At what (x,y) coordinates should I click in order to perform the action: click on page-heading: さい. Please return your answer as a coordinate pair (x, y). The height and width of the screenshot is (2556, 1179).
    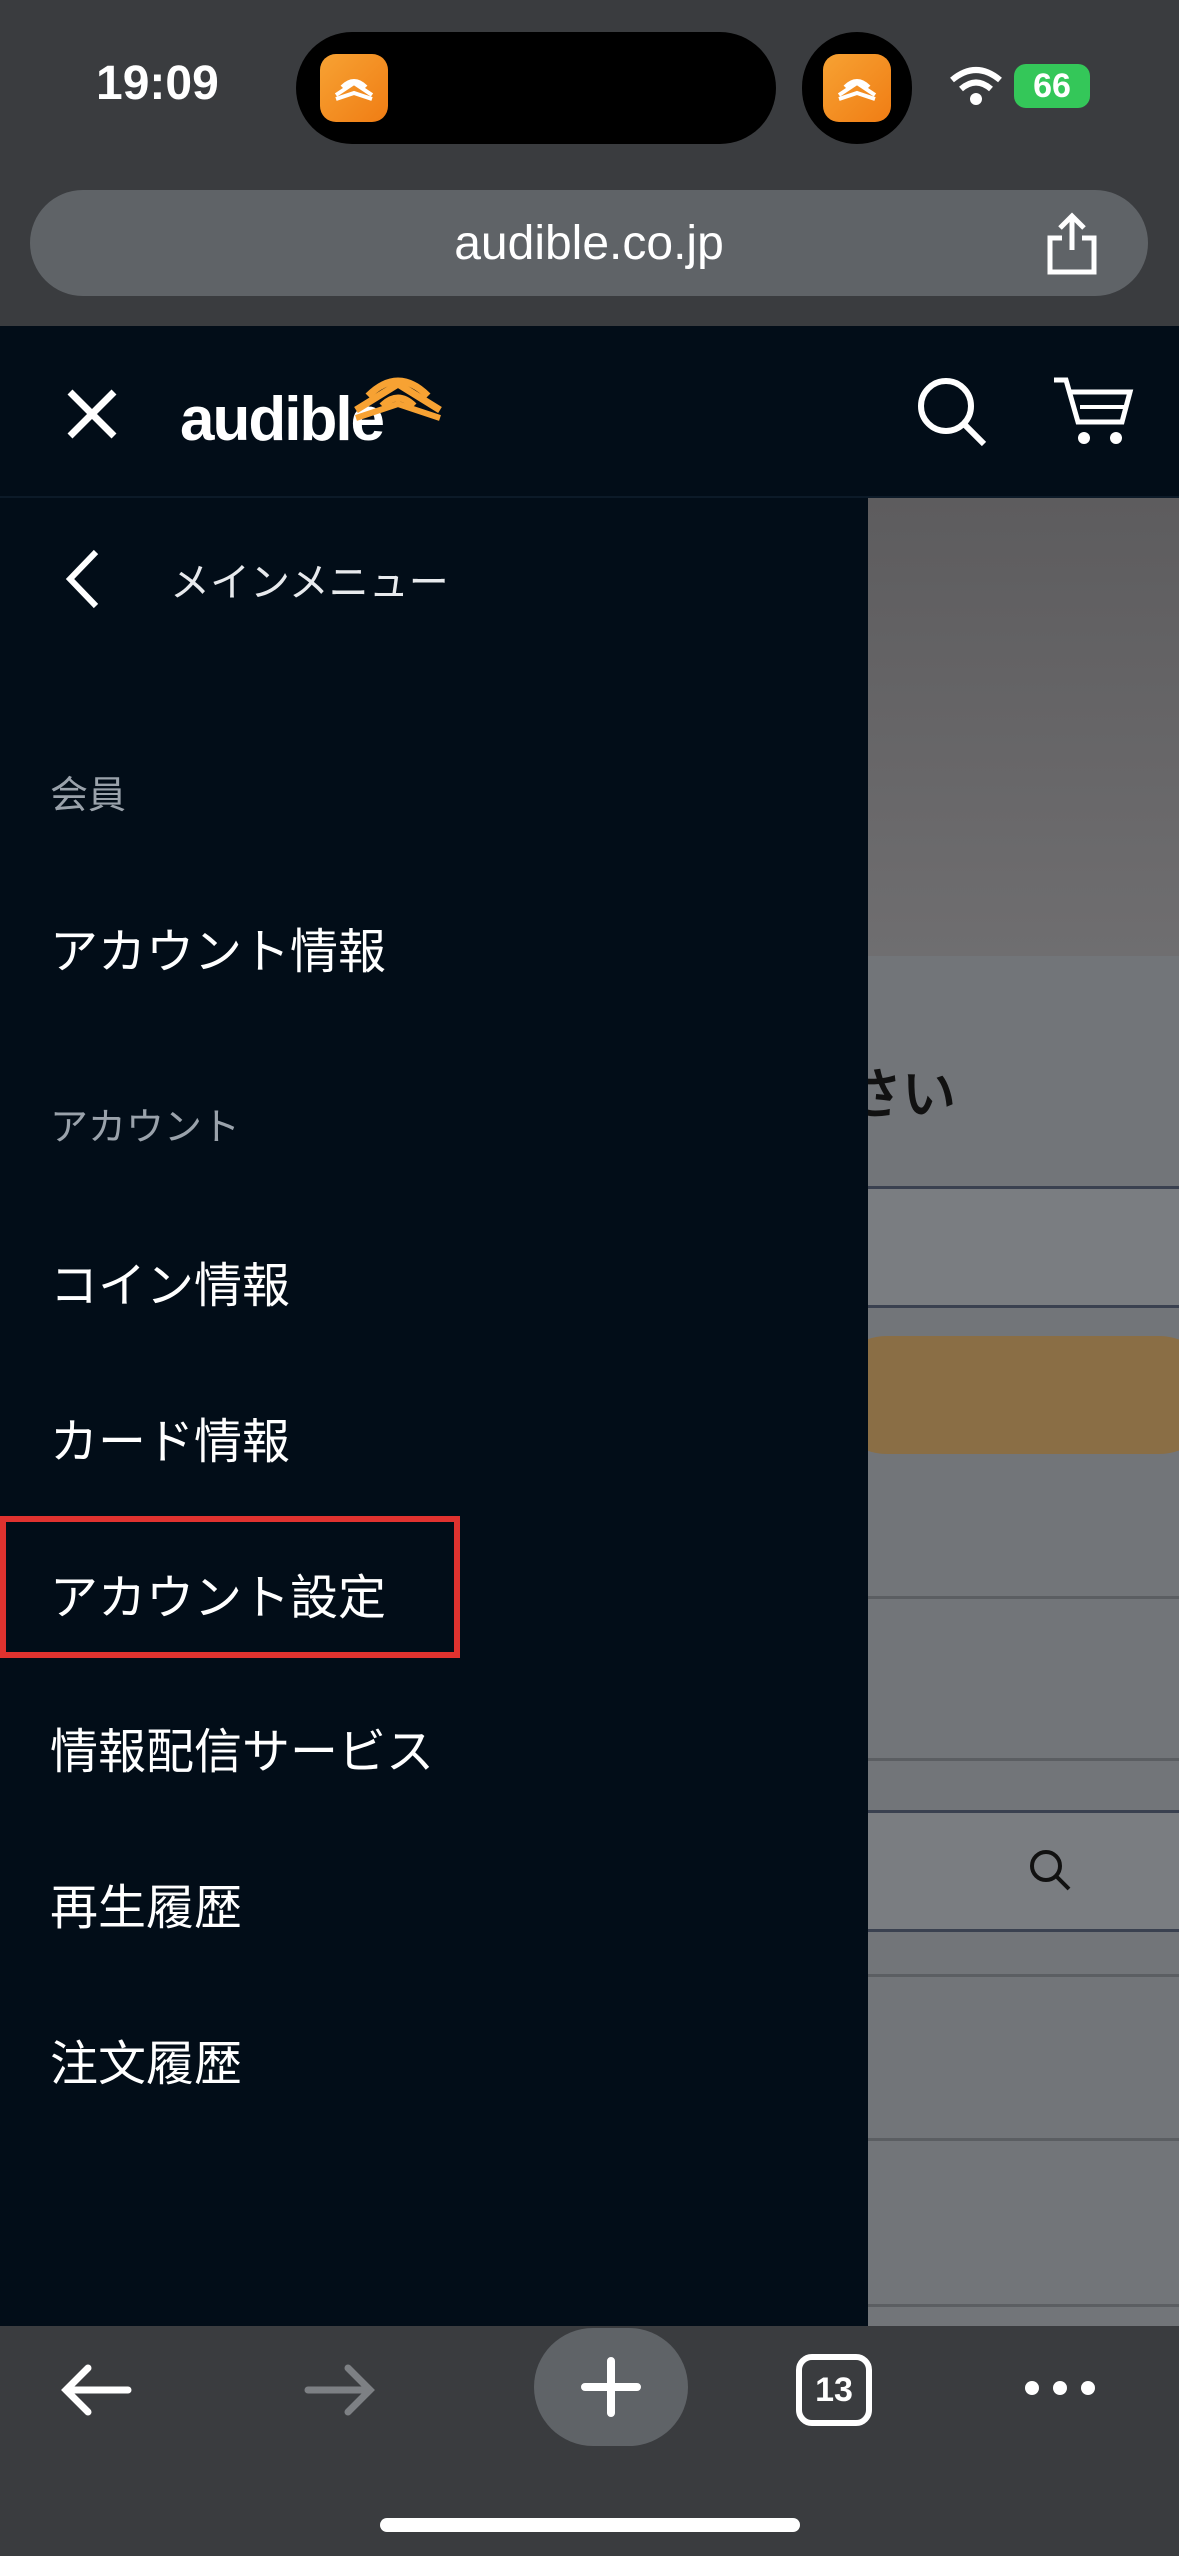
    Looking at the image, I should click on (912, 1094).